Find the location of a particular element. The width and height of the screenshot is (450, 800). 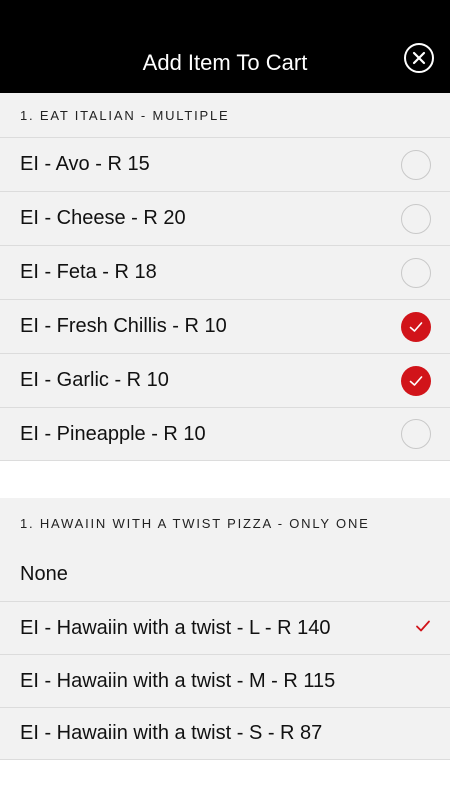

section-header: 1. HAWAIIN WITH A TWIST PIZZA - ONLY ONE is located at coordinates (195, 523).